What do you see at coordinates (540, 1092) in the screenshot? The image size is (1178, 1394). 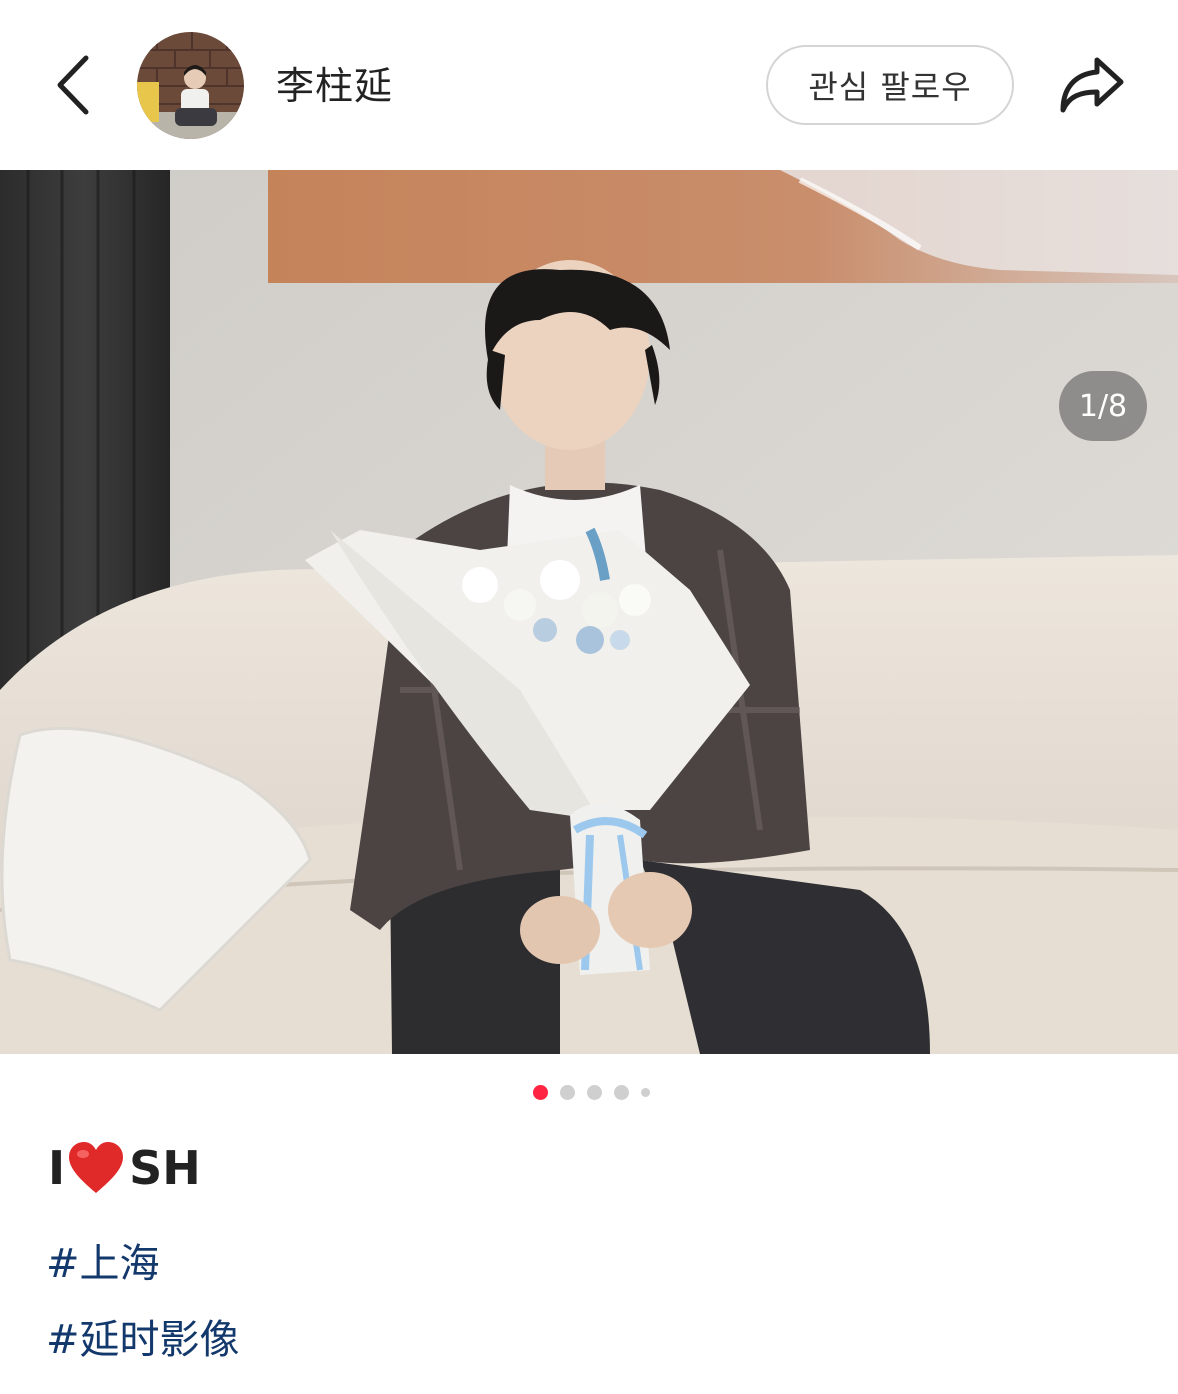 I see `carousel-dot-active` at bounding box center [540, 1092].